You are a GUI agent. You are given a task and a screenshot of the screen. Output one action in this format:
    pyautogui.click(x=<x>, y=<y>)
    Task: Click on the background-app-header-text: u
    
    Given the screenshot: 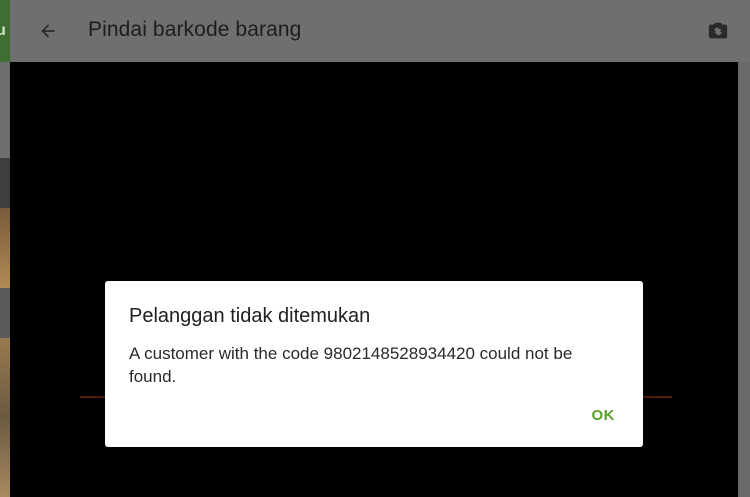 What is the action you would take?
    pyautogui.click(x=3, y=30)
    